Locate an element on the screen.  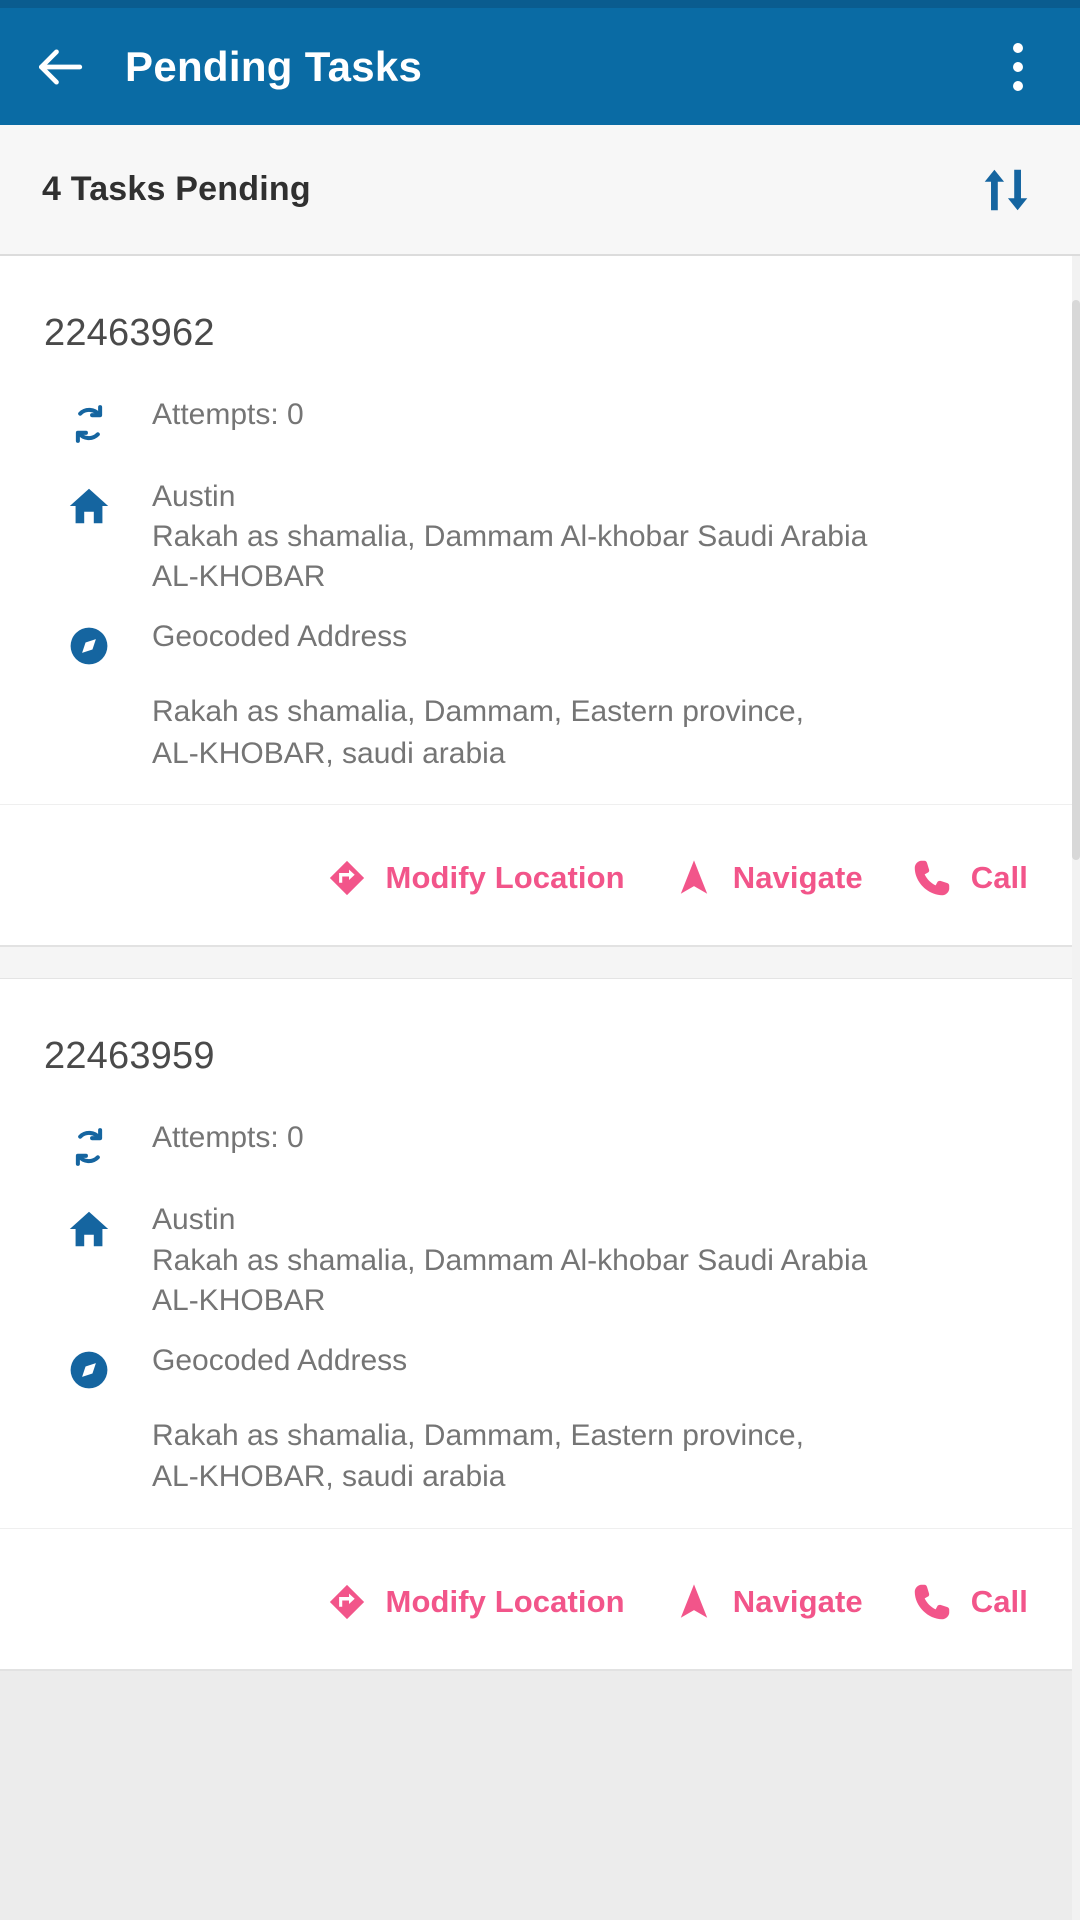
page-title: Pending Tasks is located at coordinates (274, 66).